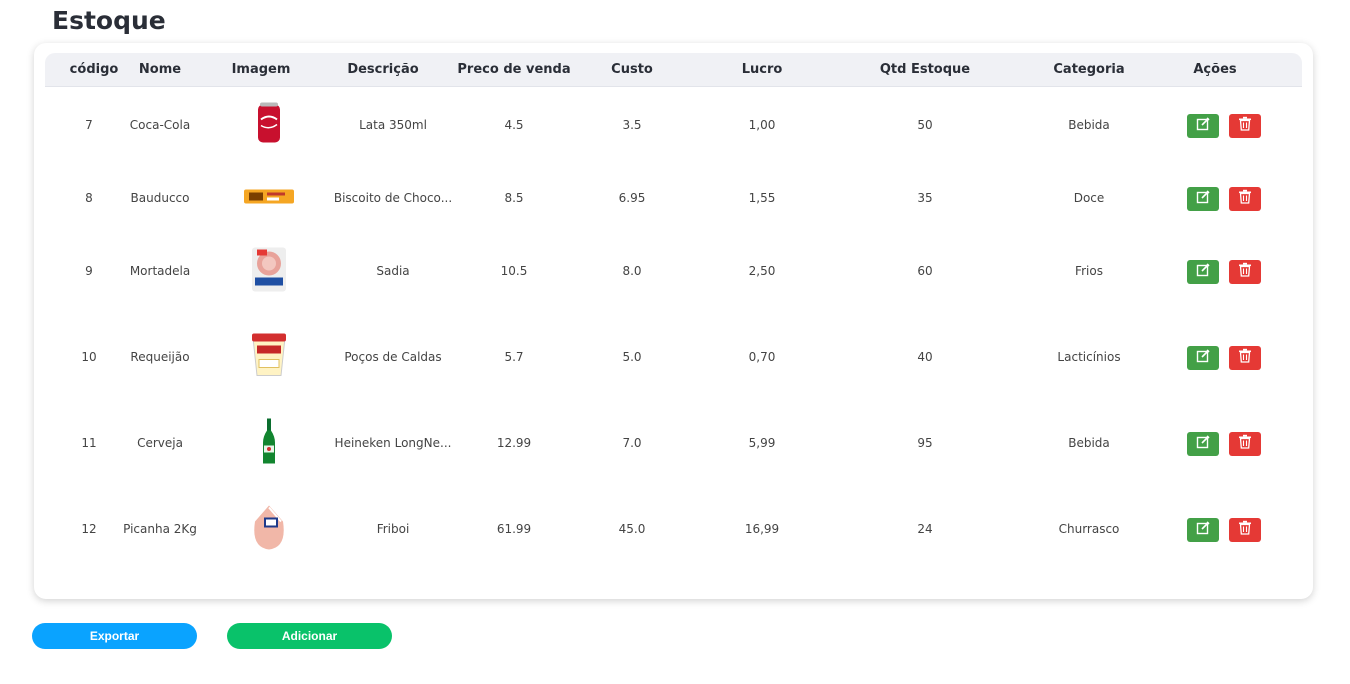  Describe the element at coordinates (925, 69) in the screenshot. I see `column-header-qtd: Qtd Estoque` at that location.